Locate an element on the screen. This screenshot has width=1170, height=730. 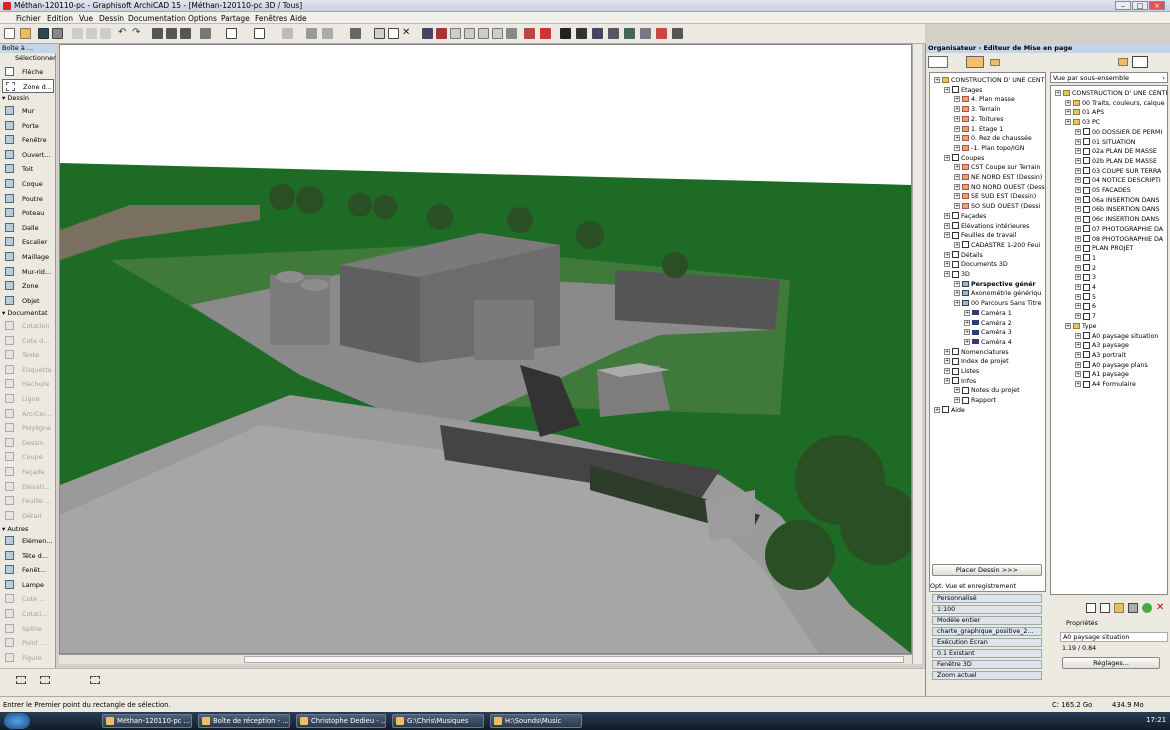
paste-icon is located at coordinates (105, 33).